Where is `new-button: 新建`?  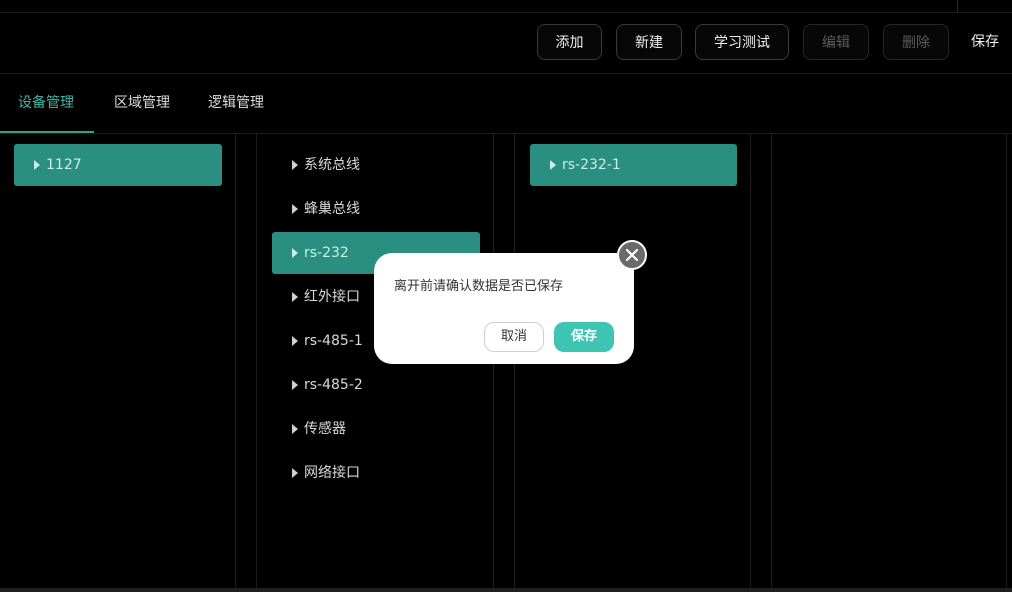 new-button: 新建 is located at coordinates (649, 42).